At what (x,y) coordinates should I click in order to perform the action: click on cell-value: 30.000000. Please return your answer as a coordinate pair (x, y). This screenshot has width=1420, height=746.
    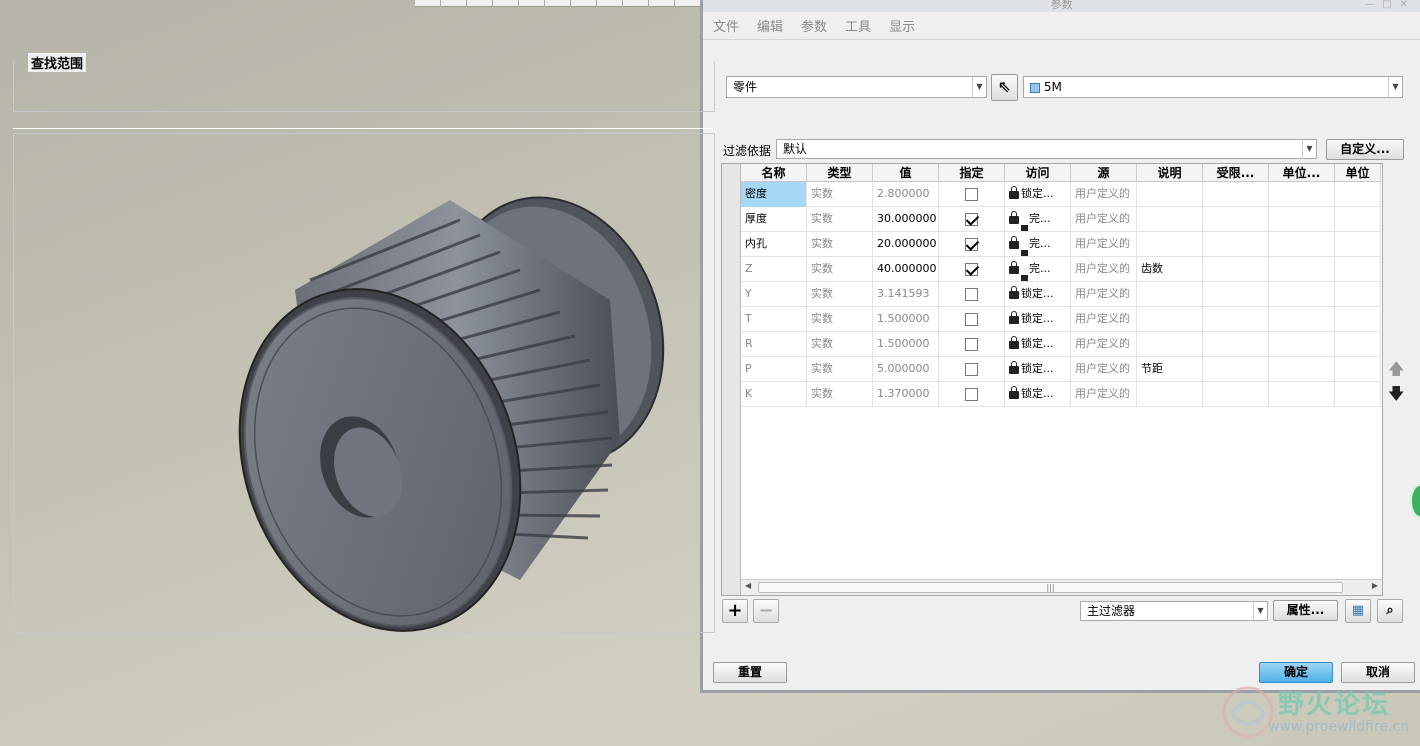
    Looking at the image, I should click on (906, 219).